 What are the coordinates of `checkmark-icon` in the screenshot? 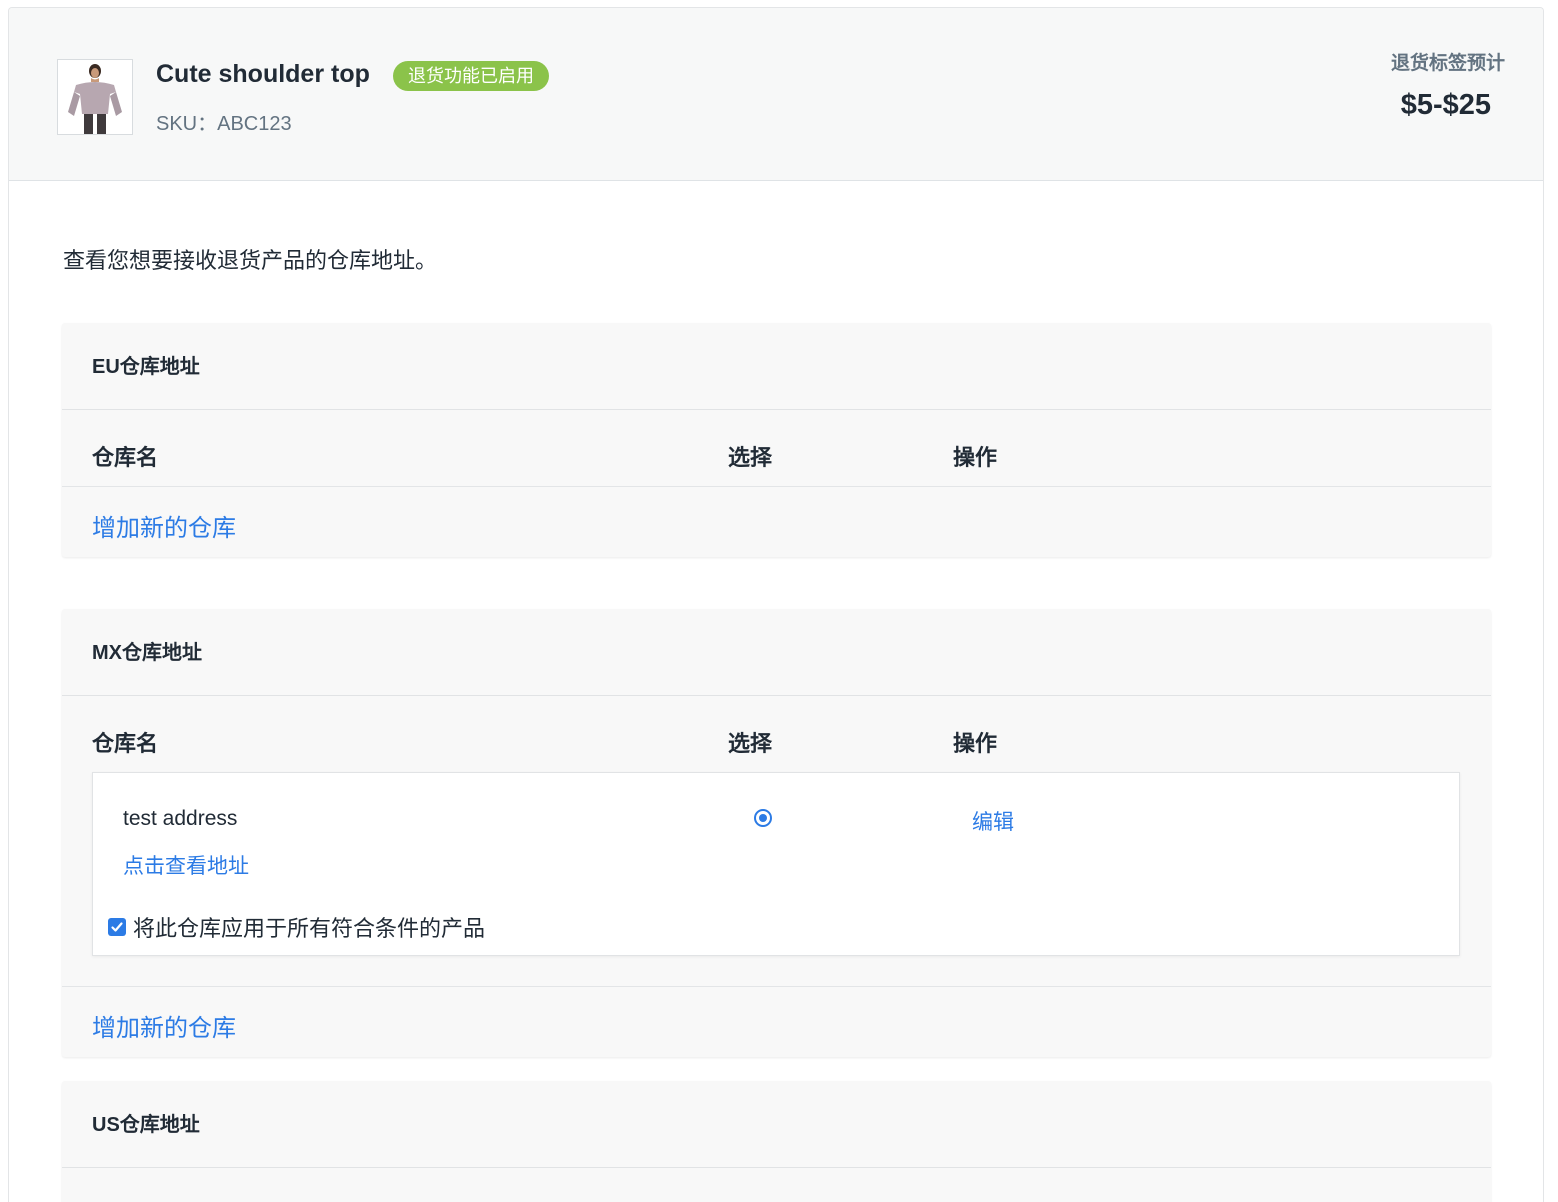 It's located at (117, 927).